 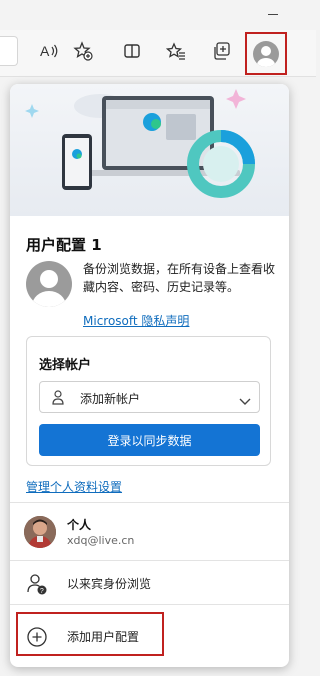 What do you see at coordinates (9, 51) in the screenshot?
I see `address-bar` at bounding box center [9, 51].